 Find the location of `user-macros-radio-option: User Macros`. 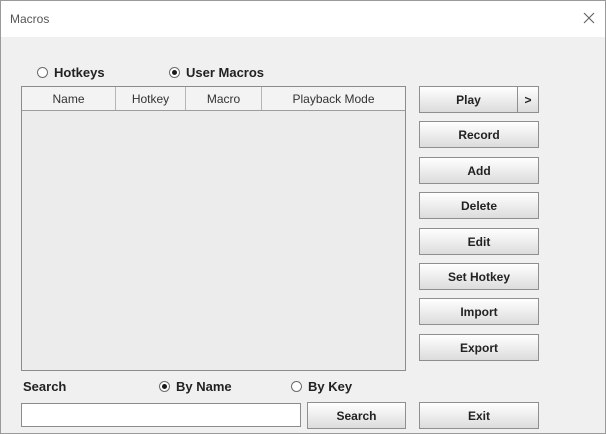

user-macros-radio-option: User Macros is located at coordinates (216, 72).